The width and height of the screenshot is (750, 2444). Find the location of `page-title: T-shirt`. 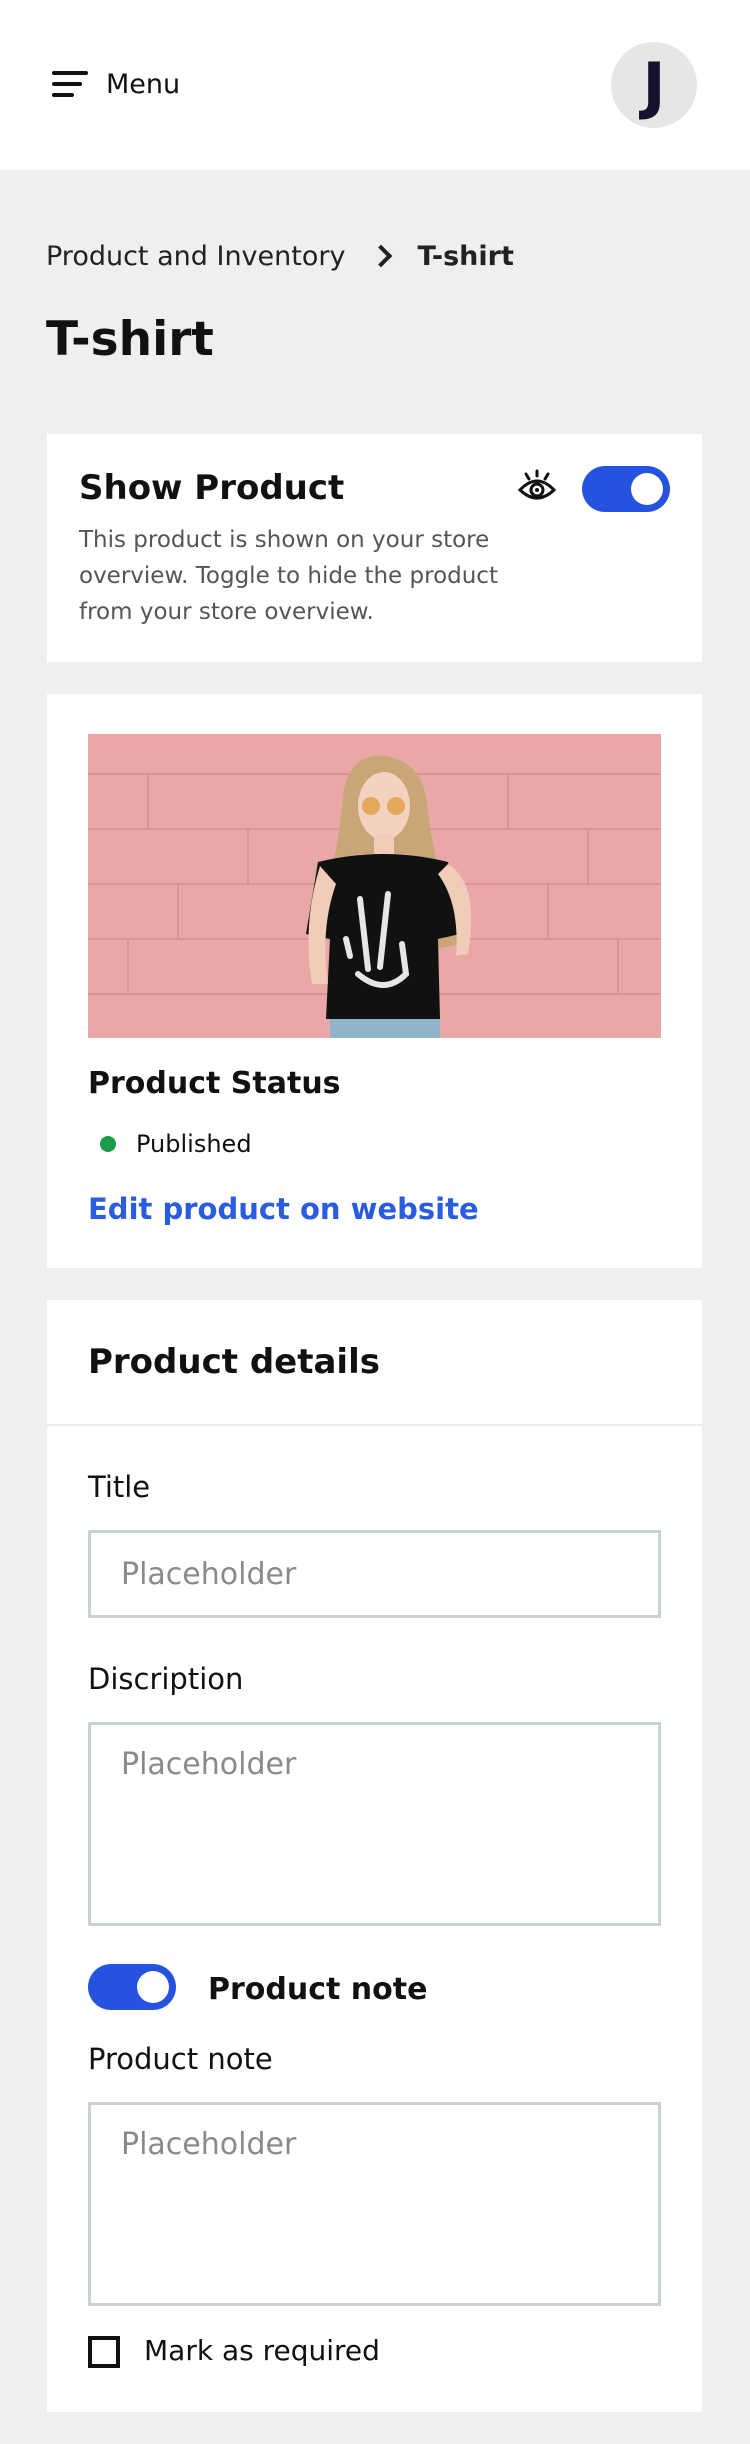

page-title: T-shirt is located at coordinates (130, 339).